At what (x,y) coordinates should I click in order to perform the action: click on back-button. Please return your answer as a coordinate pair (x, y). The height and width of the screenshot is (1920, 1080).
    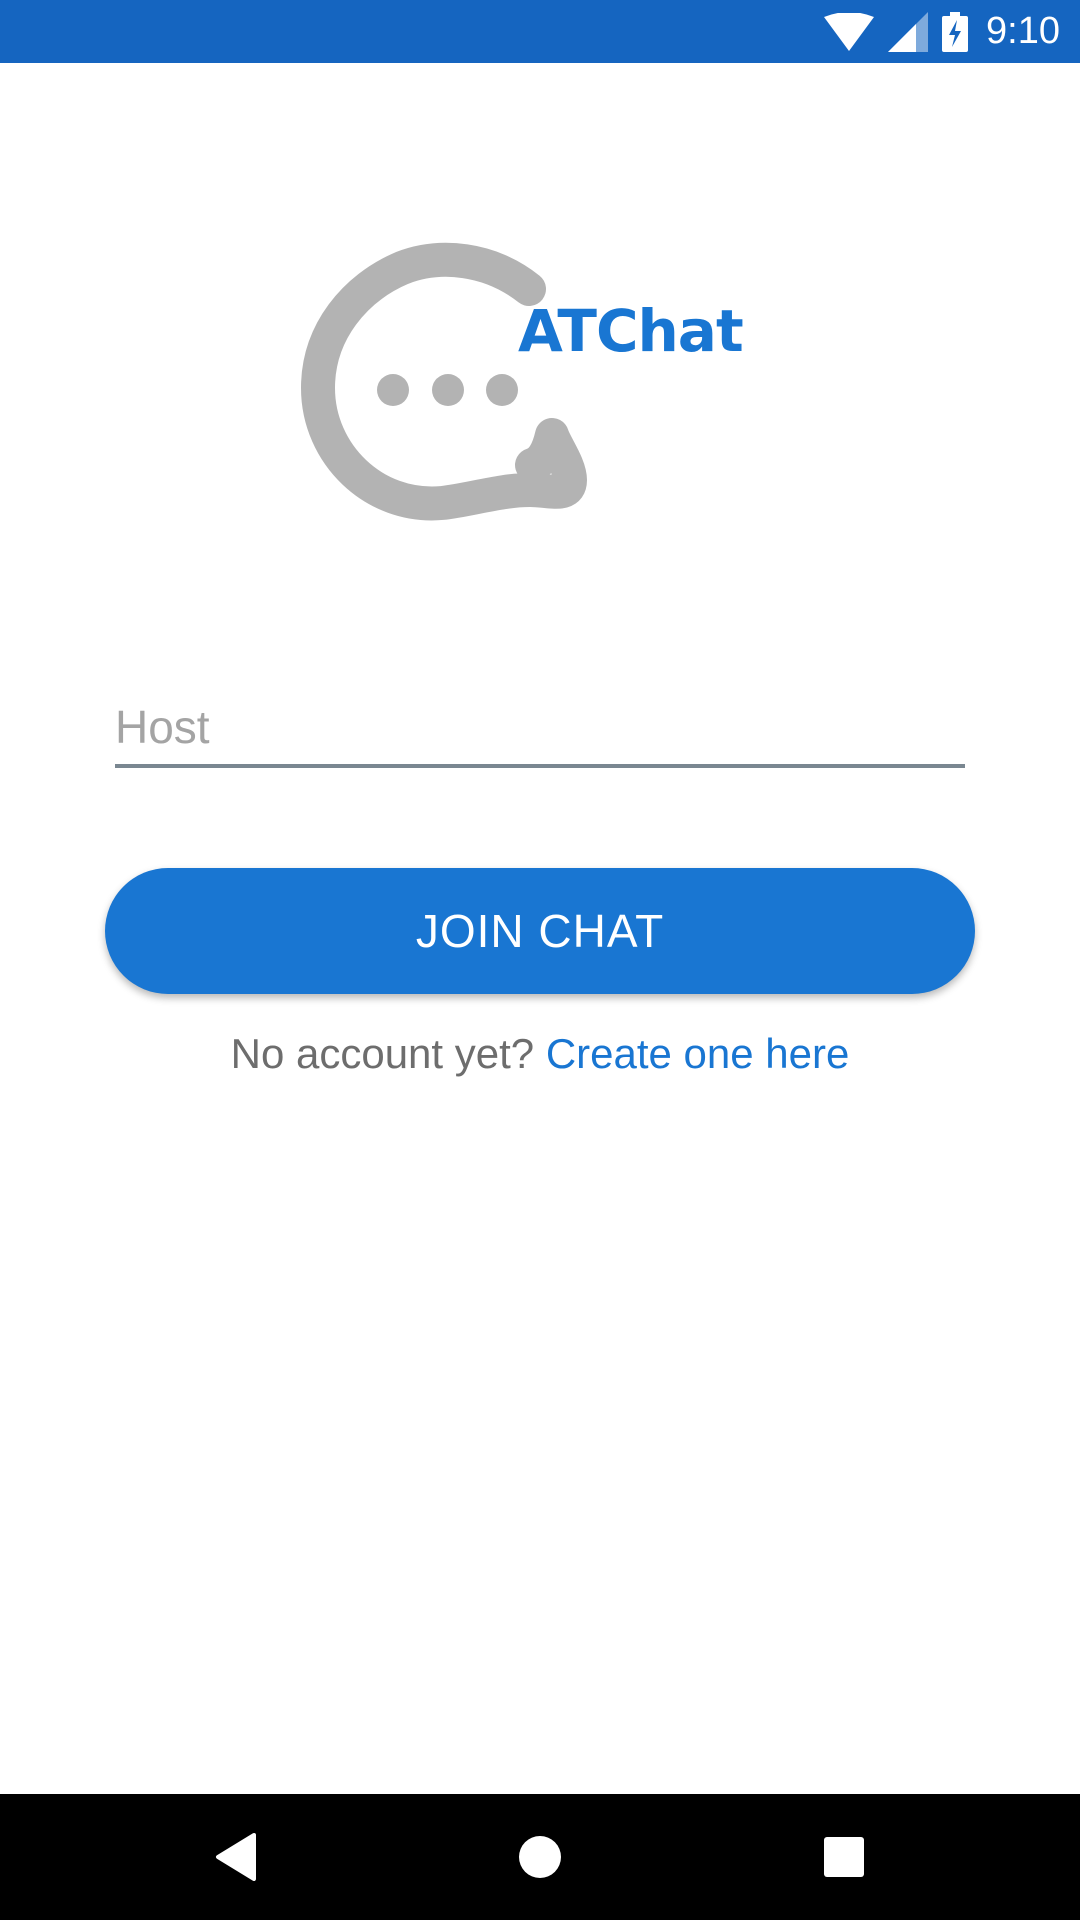
    Looking at the image, I should click on (236, 1857).